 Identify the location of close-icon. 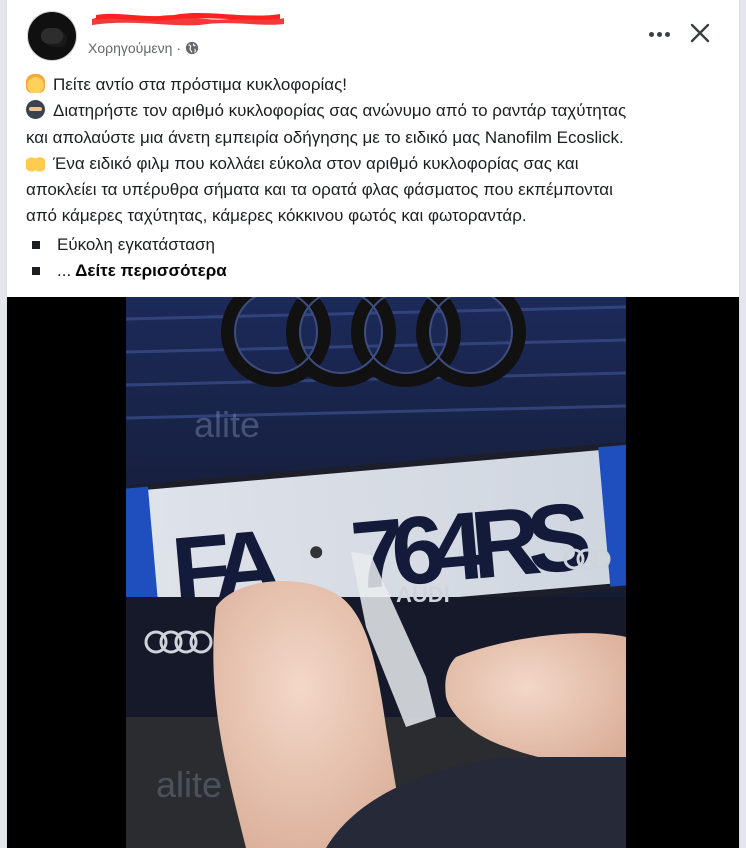
(700, 33).